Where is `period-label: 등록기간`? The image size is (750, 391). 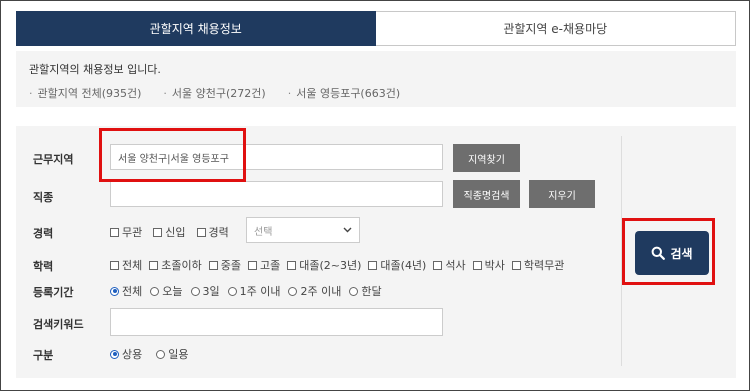 period-label: 등록기간 is located at coordinates (53, 292).